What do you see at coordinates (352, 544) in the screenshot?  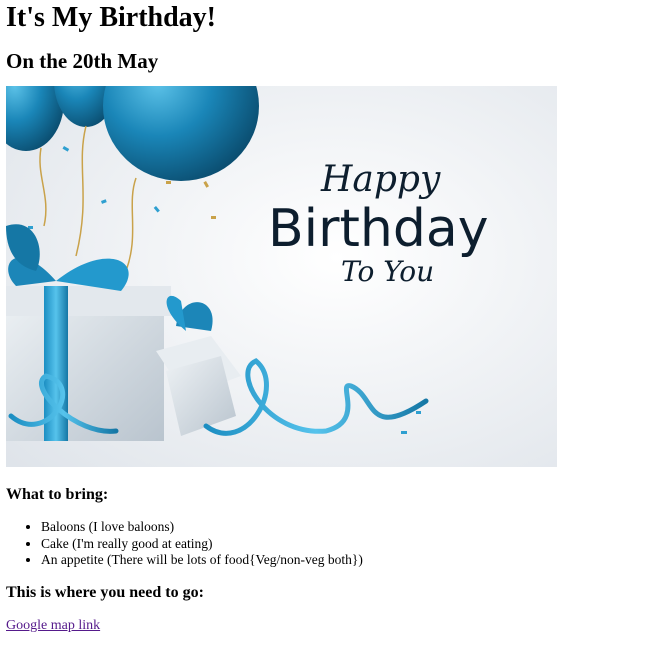 I see `list-item: Cake (I'm really good at eating)` at bounding box center [352, 544].